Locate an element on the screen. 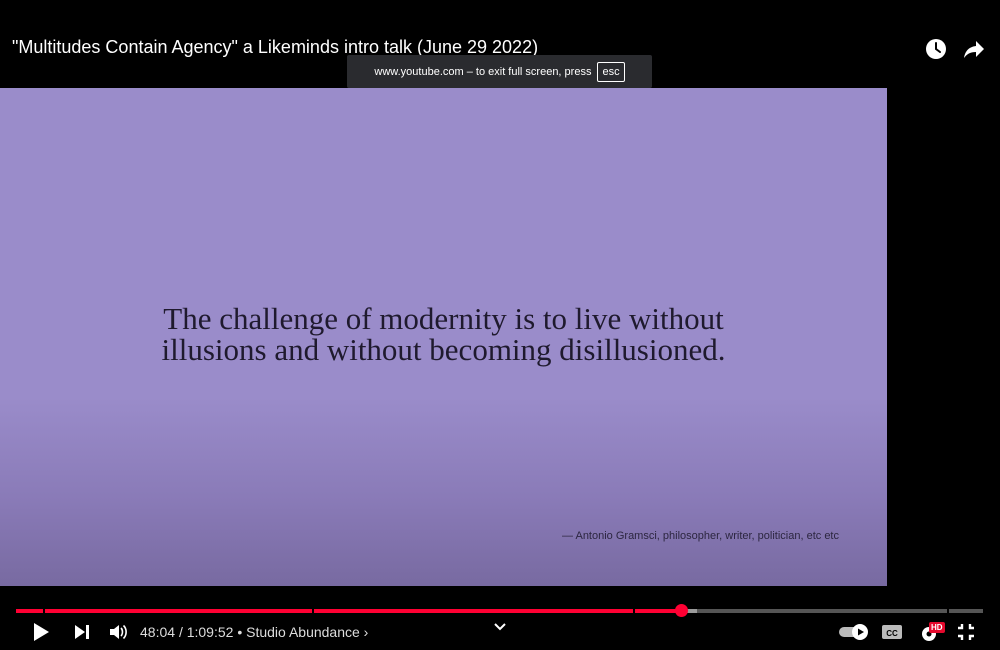 The image size is (1000, 650). current-time: 48:04 is located at coordinates (158, 632).